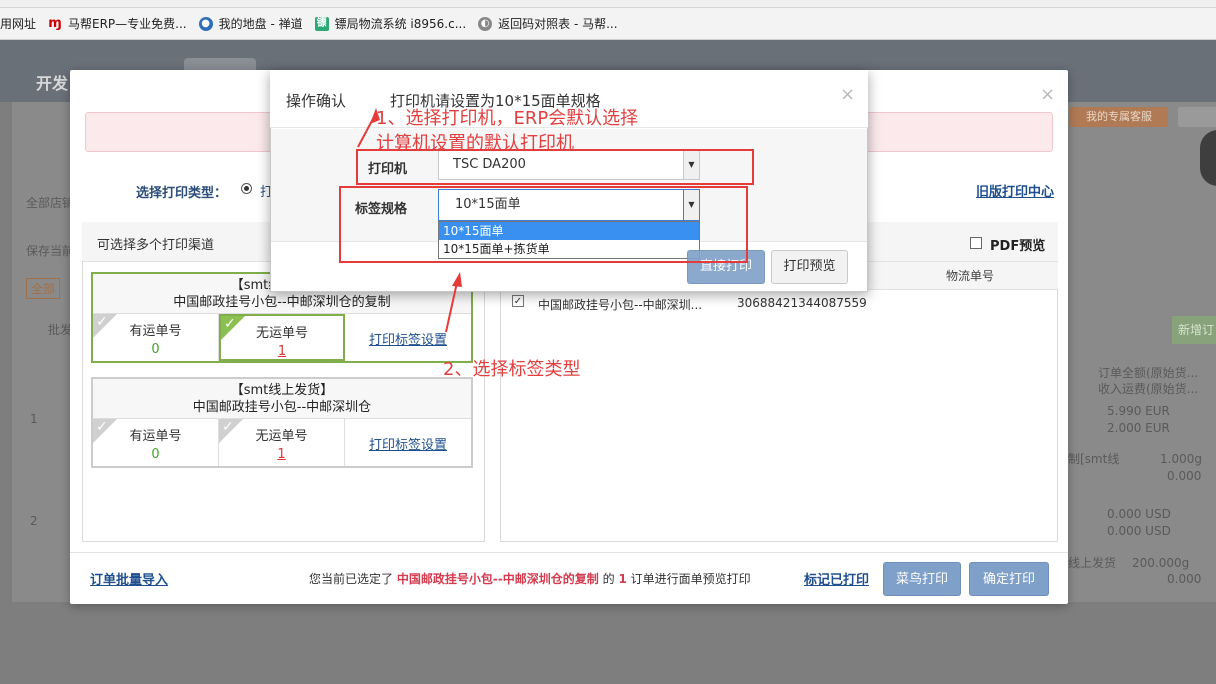 This screenshot has width=1216, height=684. Describe the element at coordinates (976, 243) in the screenshot. I see `pdf-preview-checkbox` at that location.